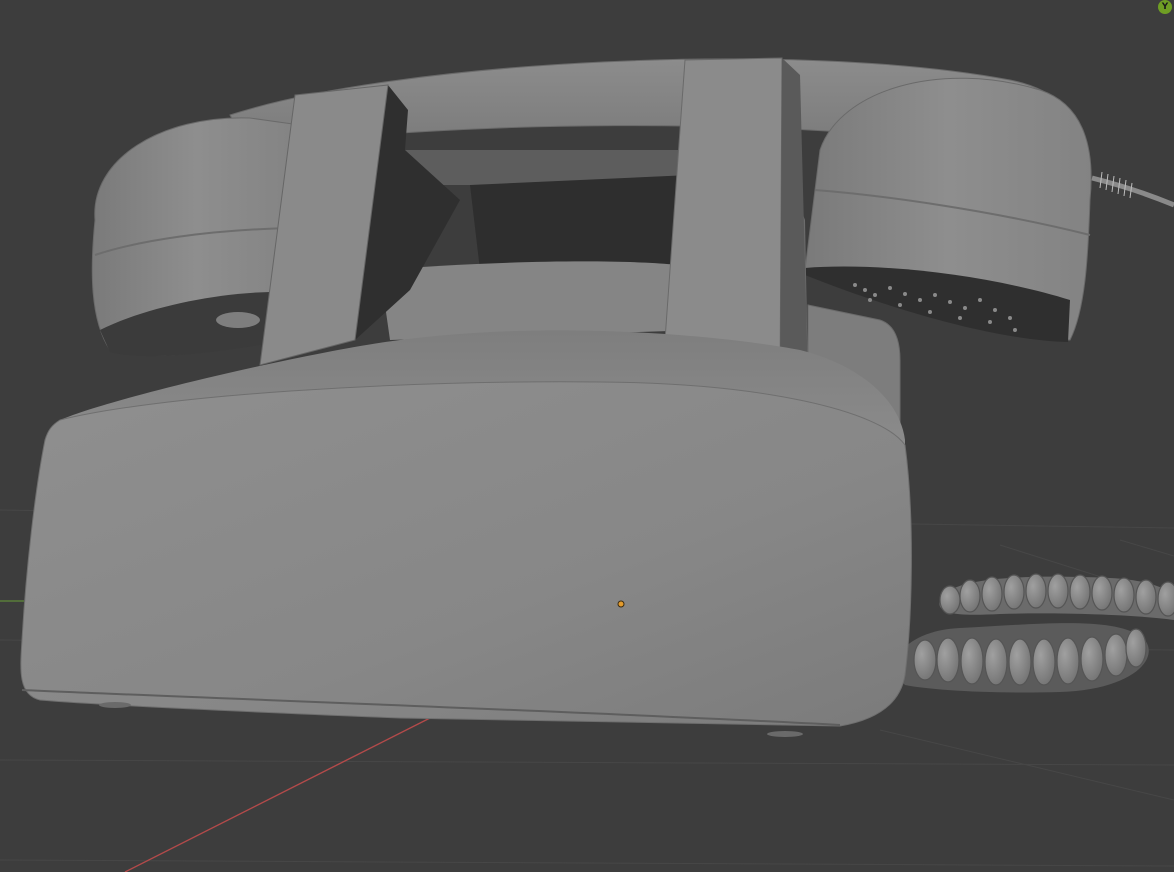 Image resolution: width=1174 pixels, height=872 pixels. What do you see at coordinates (785, 734) in the screenshot?
I see `base-foot-right` at bounding box center [785, 734].